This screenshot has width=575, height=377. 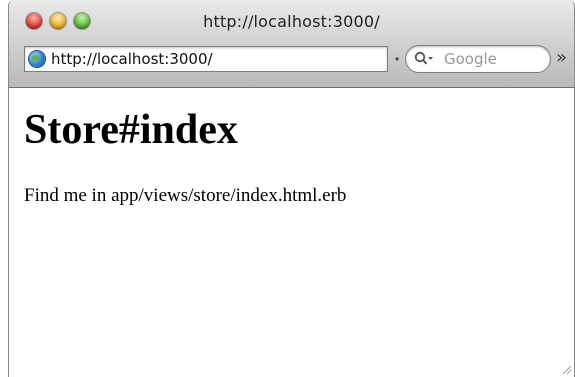 I want to click on search-input: Google, so click(x=478, y=59).